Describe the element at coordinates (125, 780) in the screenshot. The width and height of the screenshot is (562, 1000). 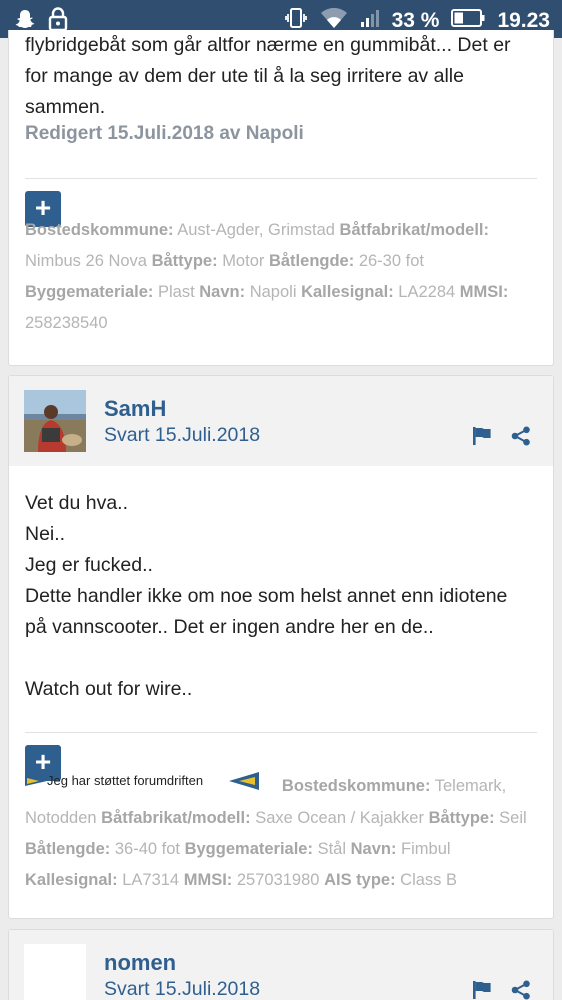
I see `support-badge-label: Jeg har støttet forumdriften` at that location.